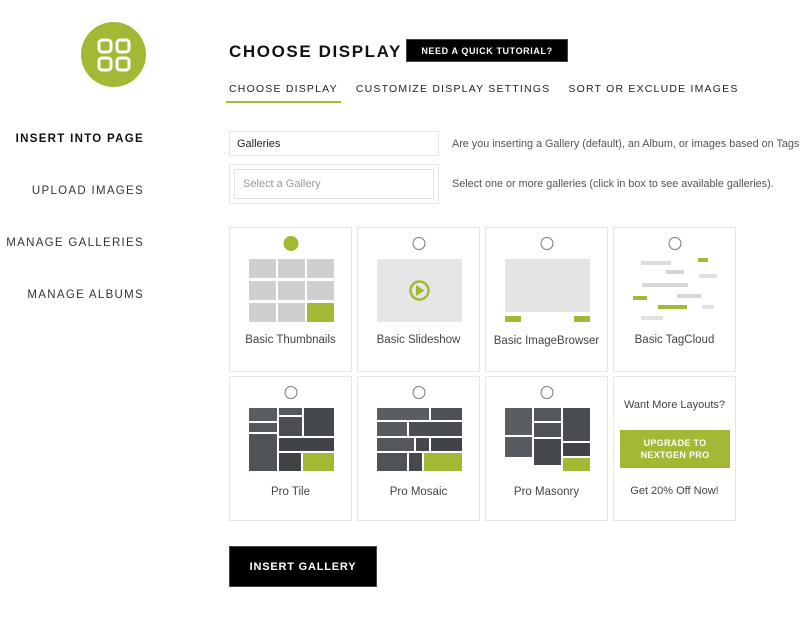 The width and height of the screenshot is (800, 618). What do you see at coordinates (291, 290) in the screenshot?
I see `thumbnails-preview-icon` at bounding box center [291, 290].